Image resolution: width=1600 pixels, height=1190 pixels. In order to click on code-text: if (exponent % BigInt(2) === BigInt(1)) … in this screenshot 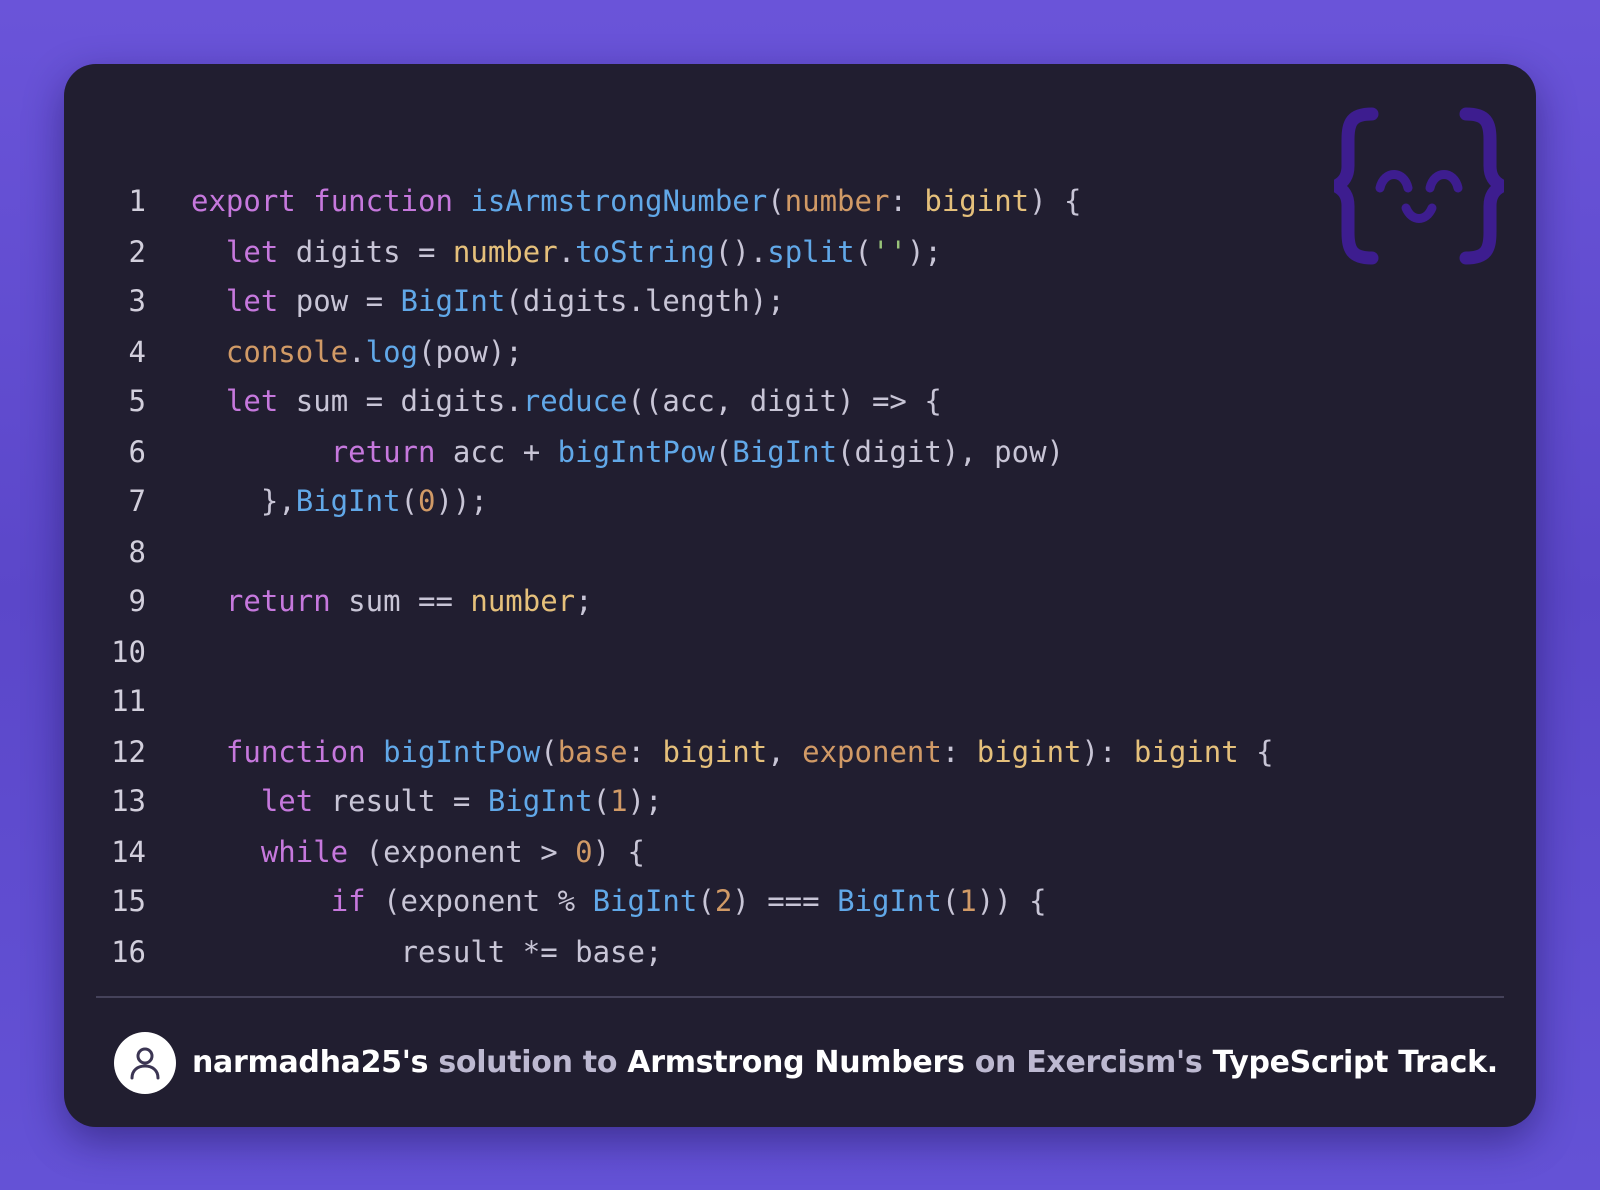, I will do `click(619, 901)`.